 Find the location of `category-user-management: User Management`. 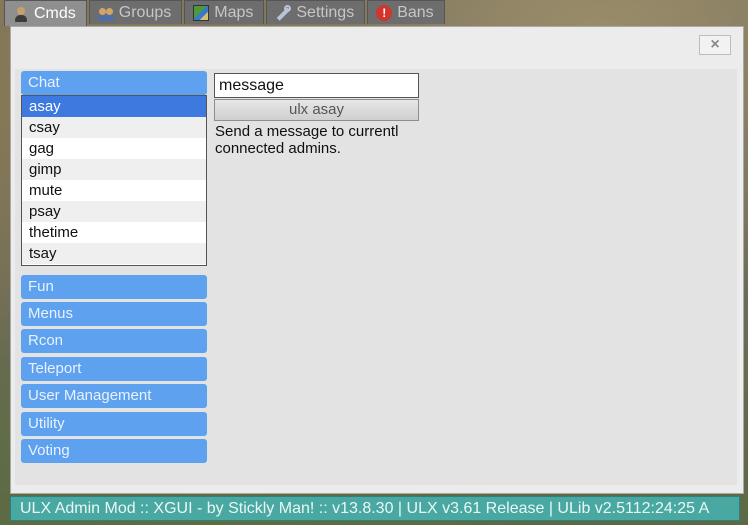

category-user-management: User Management is located at coordinates (114, 396).